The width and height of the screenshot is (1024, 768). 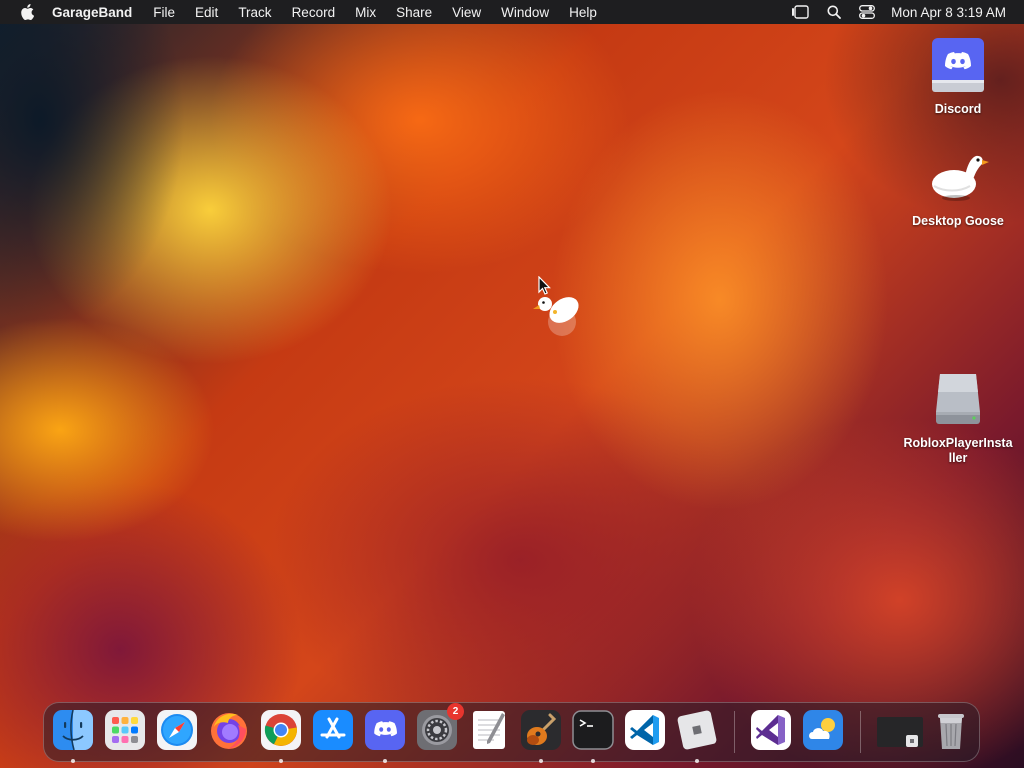 I want to click on desktop-icon-discord: Discord, so click(x=958, y=75).